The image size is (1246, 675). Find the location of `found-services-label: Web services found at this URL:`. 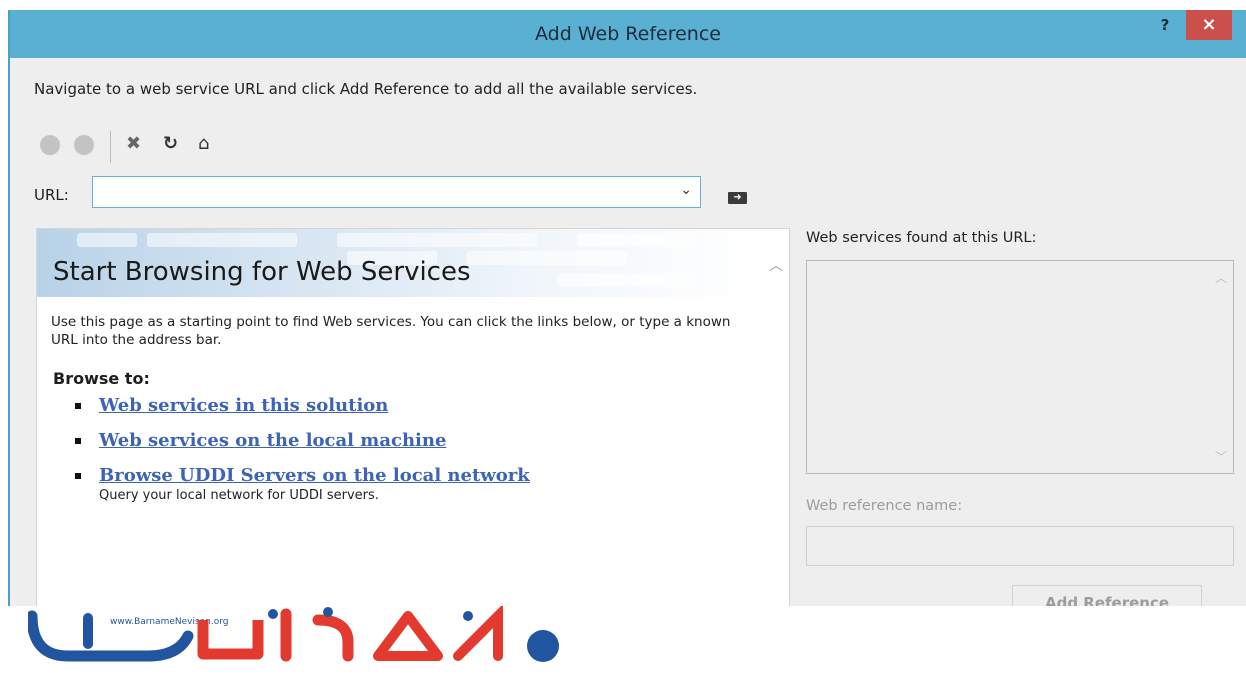

found-services-label: Web services found at this URL: is located at coordinates (921, 238).